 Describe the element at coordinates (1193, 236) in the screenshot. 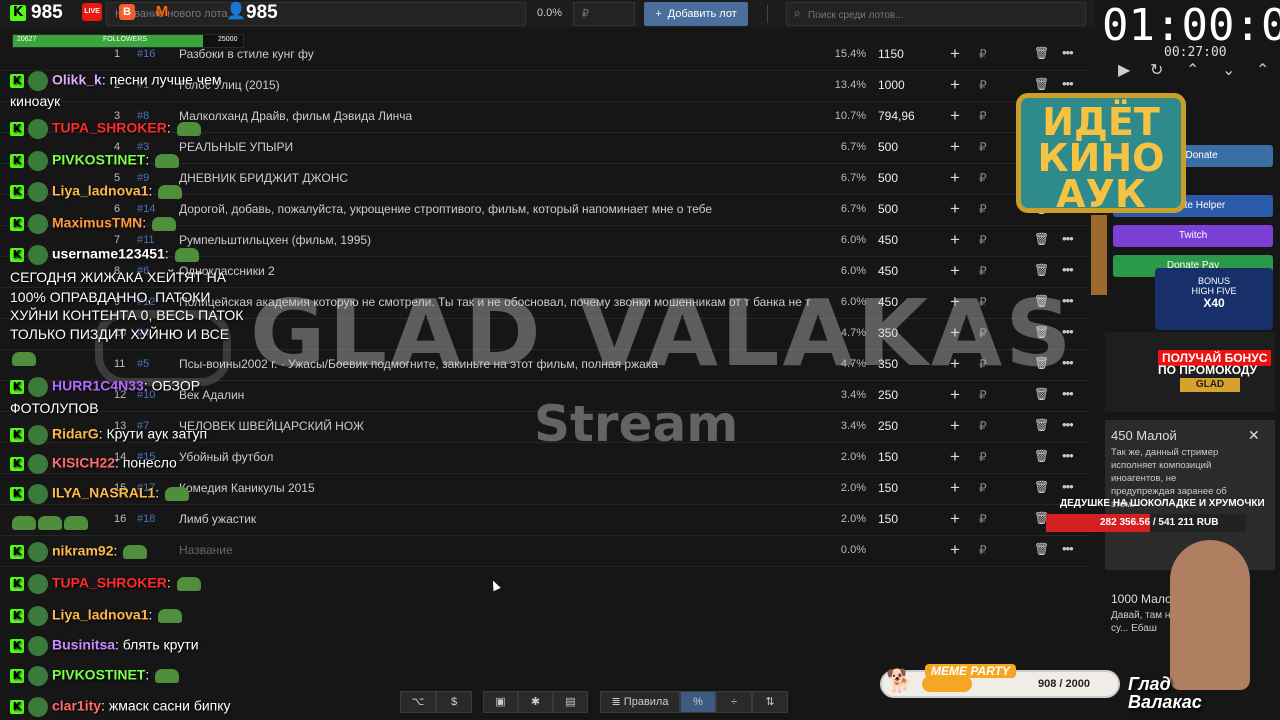

I see `twitch-button: Twitch` at that location.